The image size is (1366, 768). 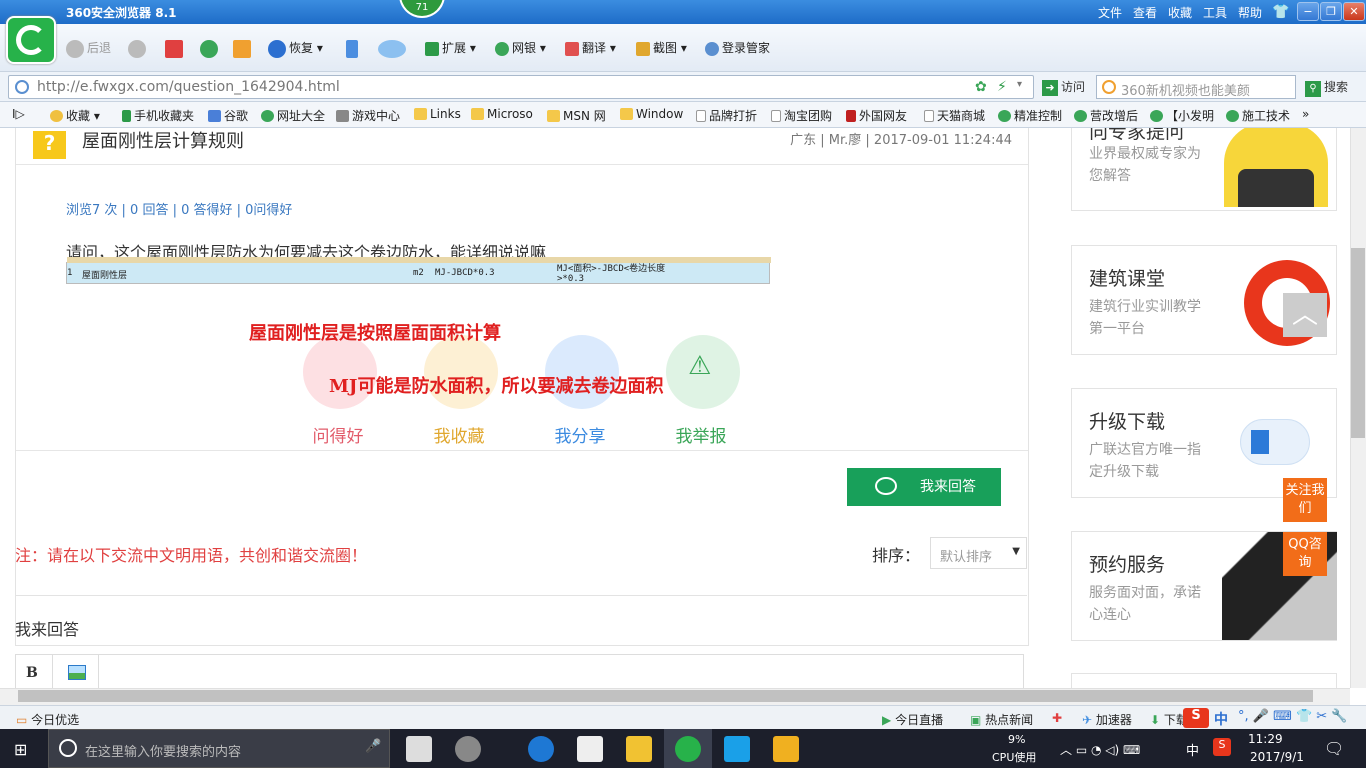 I want to click on rocket-icon: ✈, so click(x=1087, y=720).